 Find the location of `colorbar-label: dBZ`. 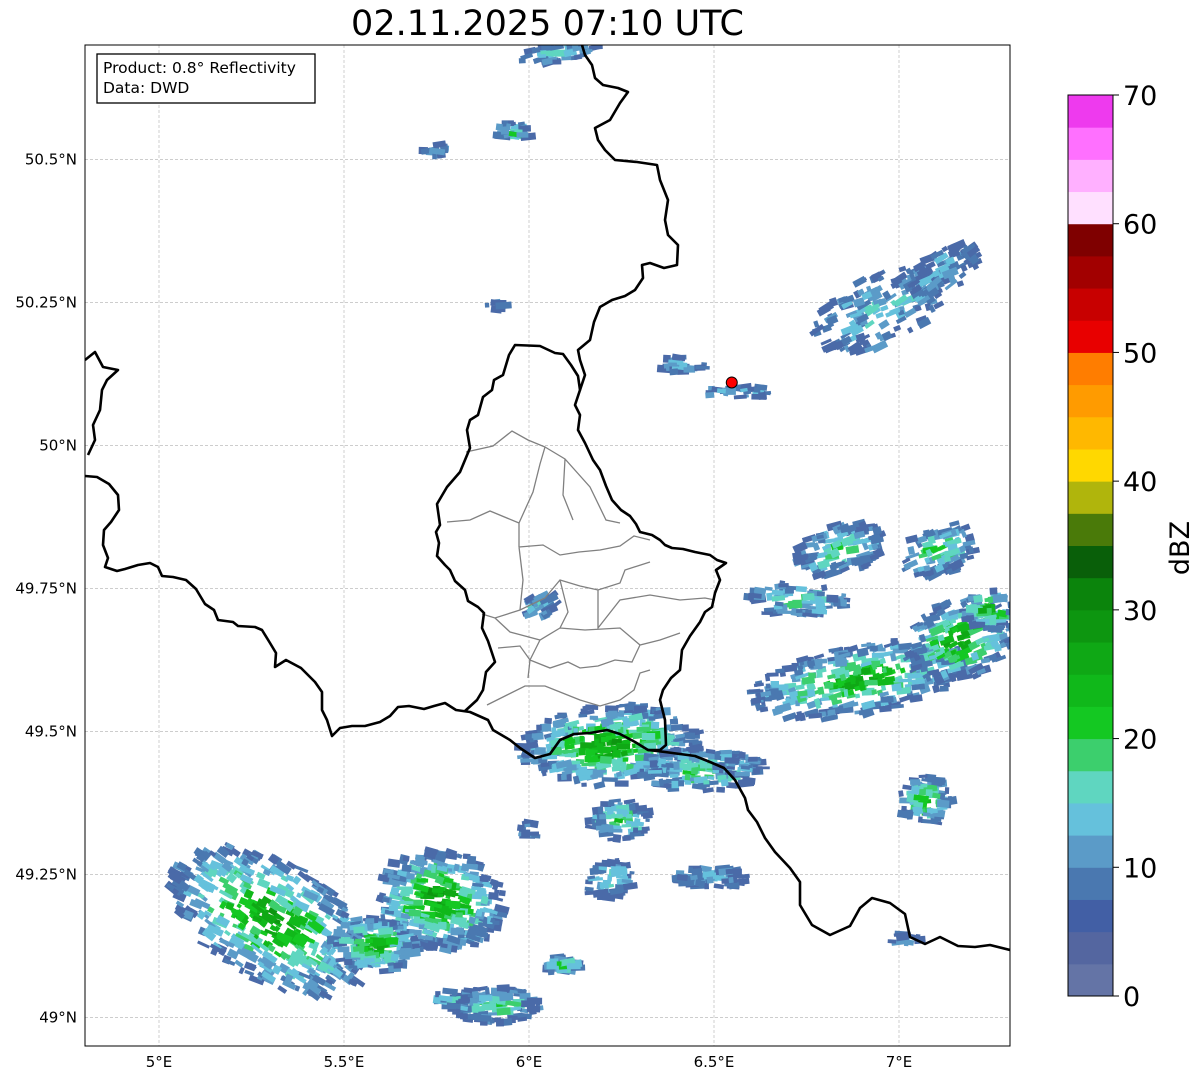

colorbar-label: dBZ is located at coordinates (1180, 548).